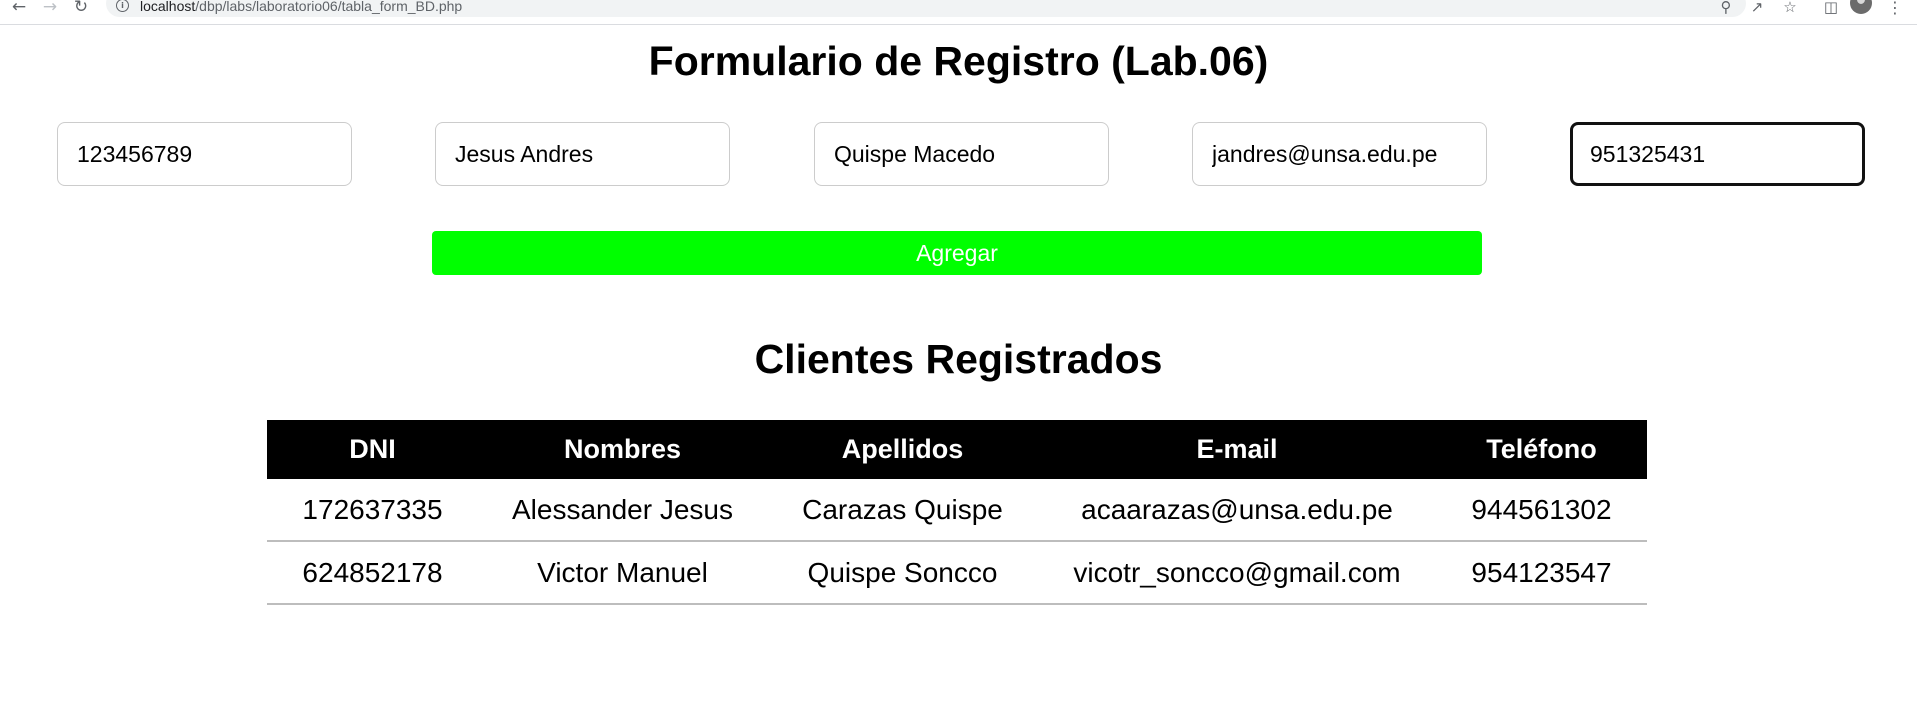 The image size is (1917, 728). I want to click on column-header-telefono: Teléfono, so click(1541, 449).